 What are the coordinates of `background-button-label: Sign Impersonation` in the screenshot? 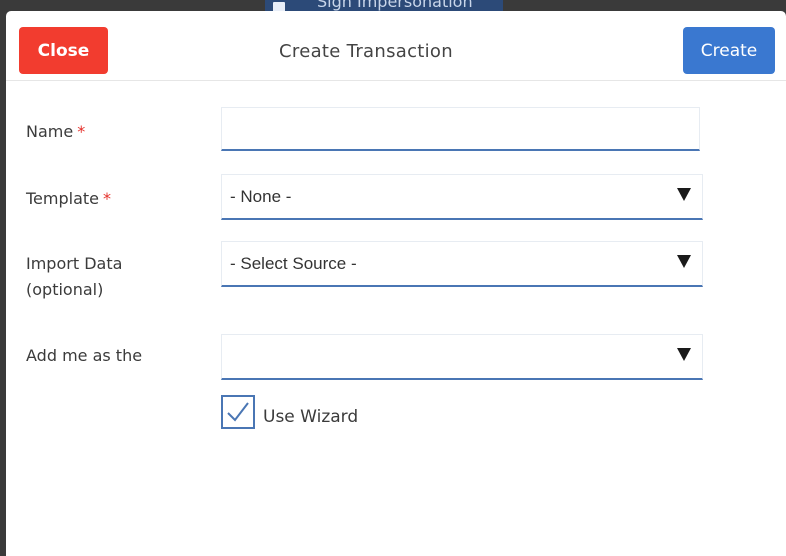 It's located at (395, 5).